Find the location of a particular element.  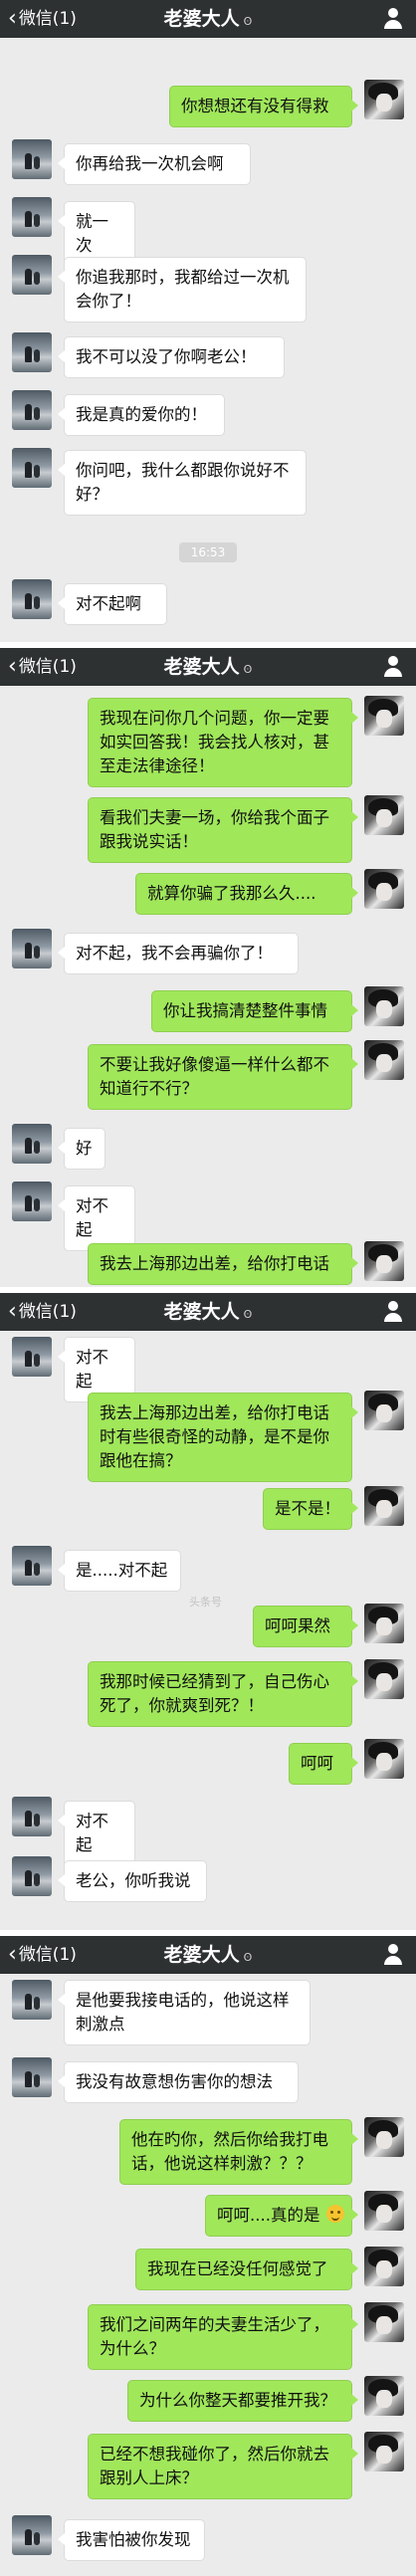

message-bubble: 看我们夫妻一场，你给我个面子跟我说实话！ is located at coordinates (223, 830).